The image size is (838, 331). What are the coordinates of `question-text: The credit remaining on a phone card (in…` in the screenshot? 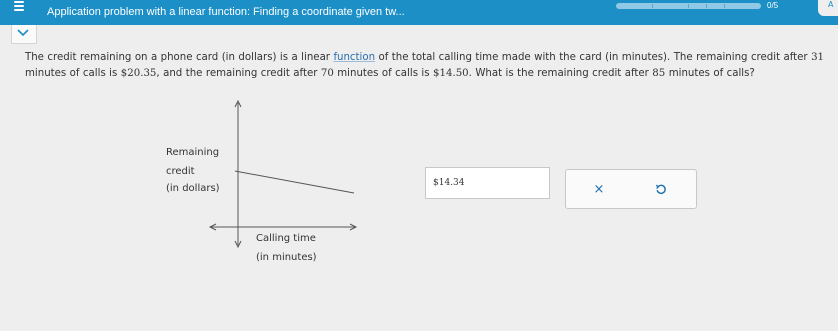 It's located at (425, 65).